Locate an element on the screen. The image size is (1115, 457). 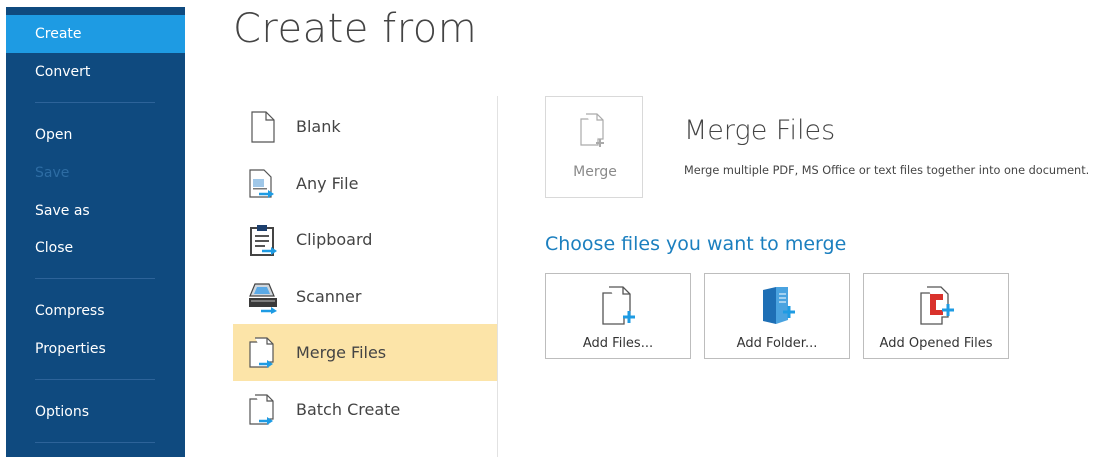
scanner-icon is located at coordinates (263, 298).